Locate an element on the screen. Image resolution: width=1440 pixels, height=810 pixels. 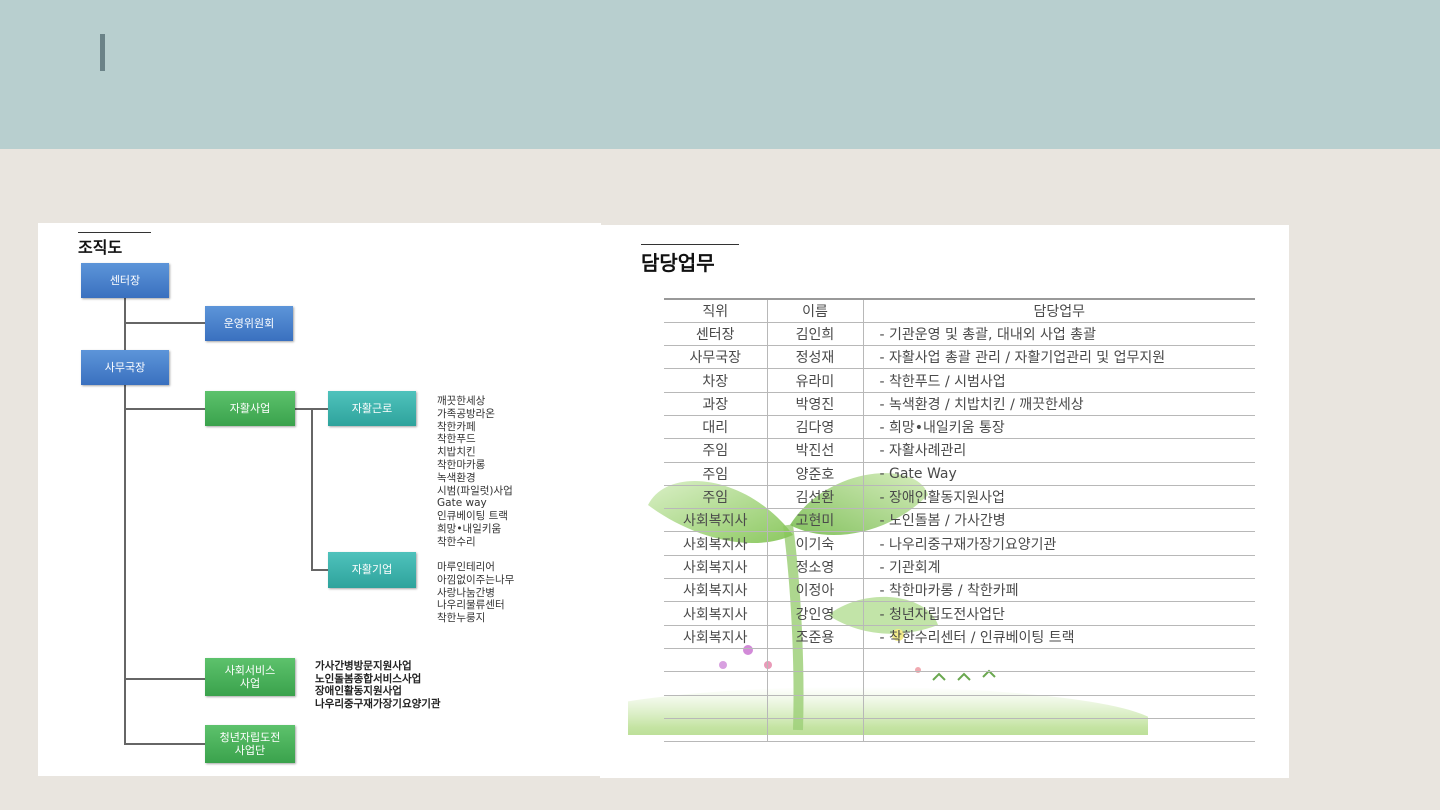
position-cell: 대리 is located at coordinates (716, 427).